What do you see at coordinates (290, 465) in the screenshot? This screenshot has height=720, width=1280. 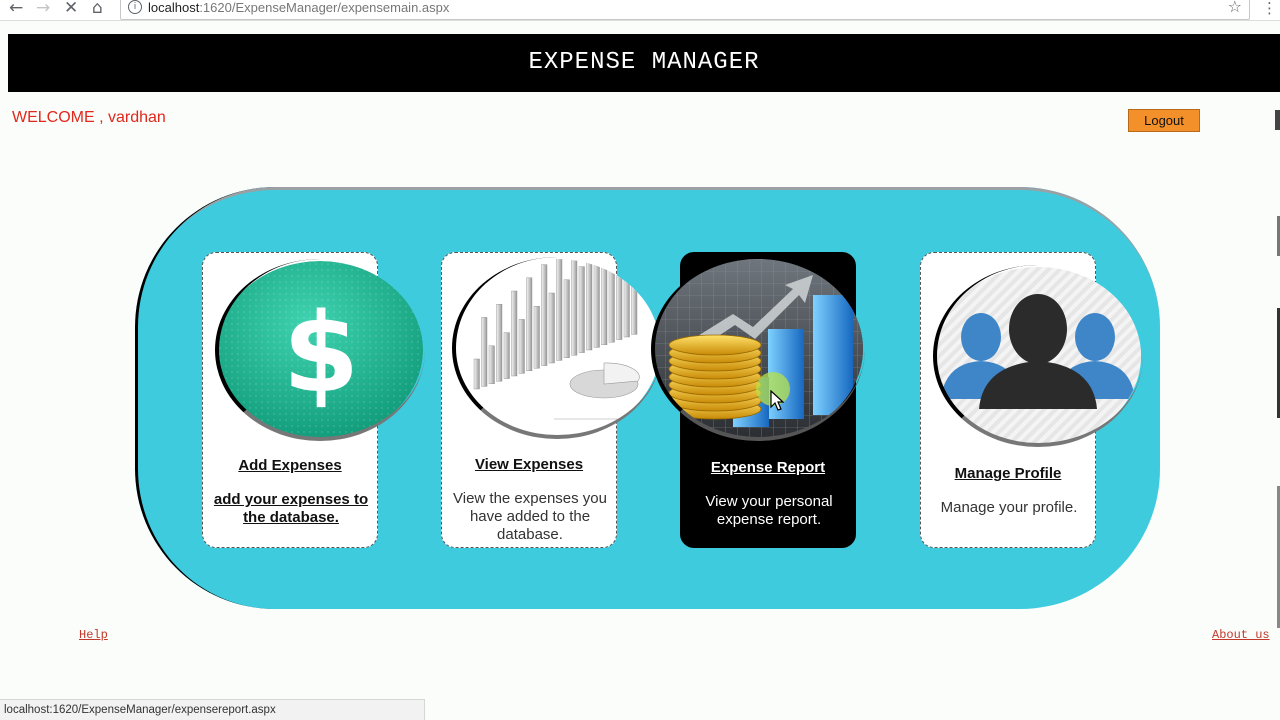 I see `card-title-add-expenses: Add Expenses` at bounding box center [290, 465].